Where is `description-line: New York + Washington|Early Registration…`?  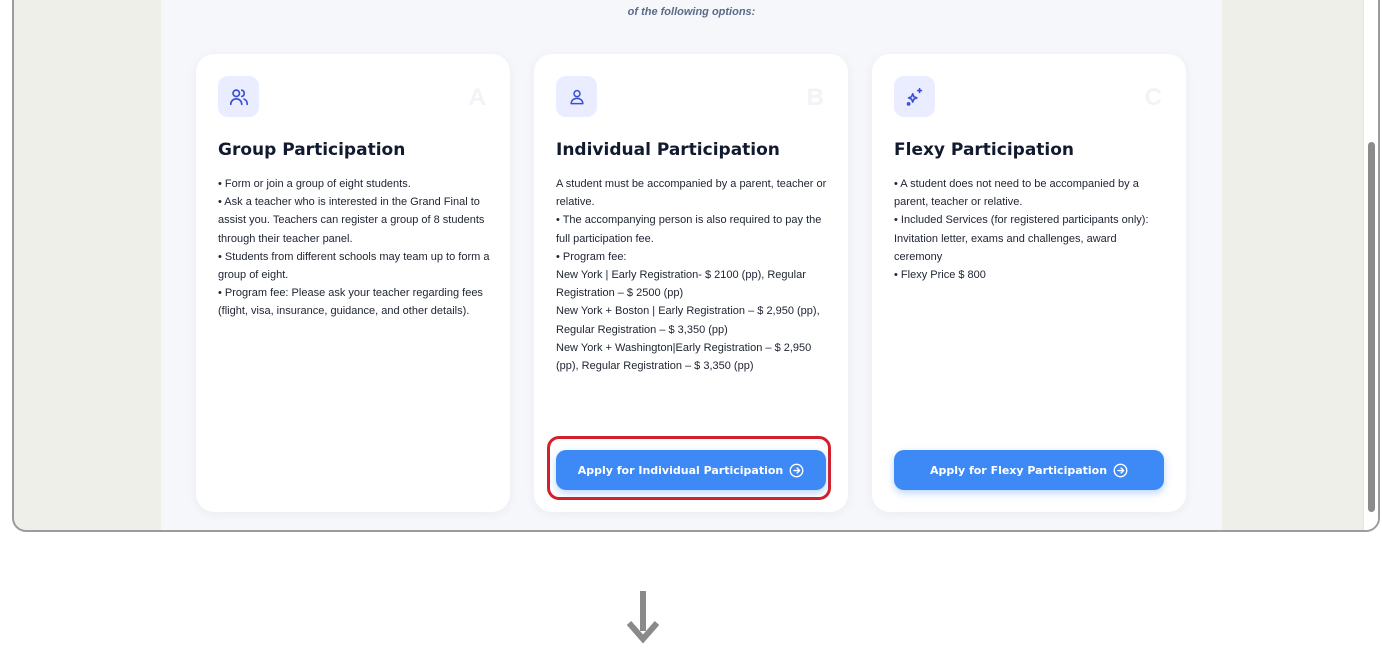
description-line: New York + Washington|Early Registration… is located at coordinates (684, 357).